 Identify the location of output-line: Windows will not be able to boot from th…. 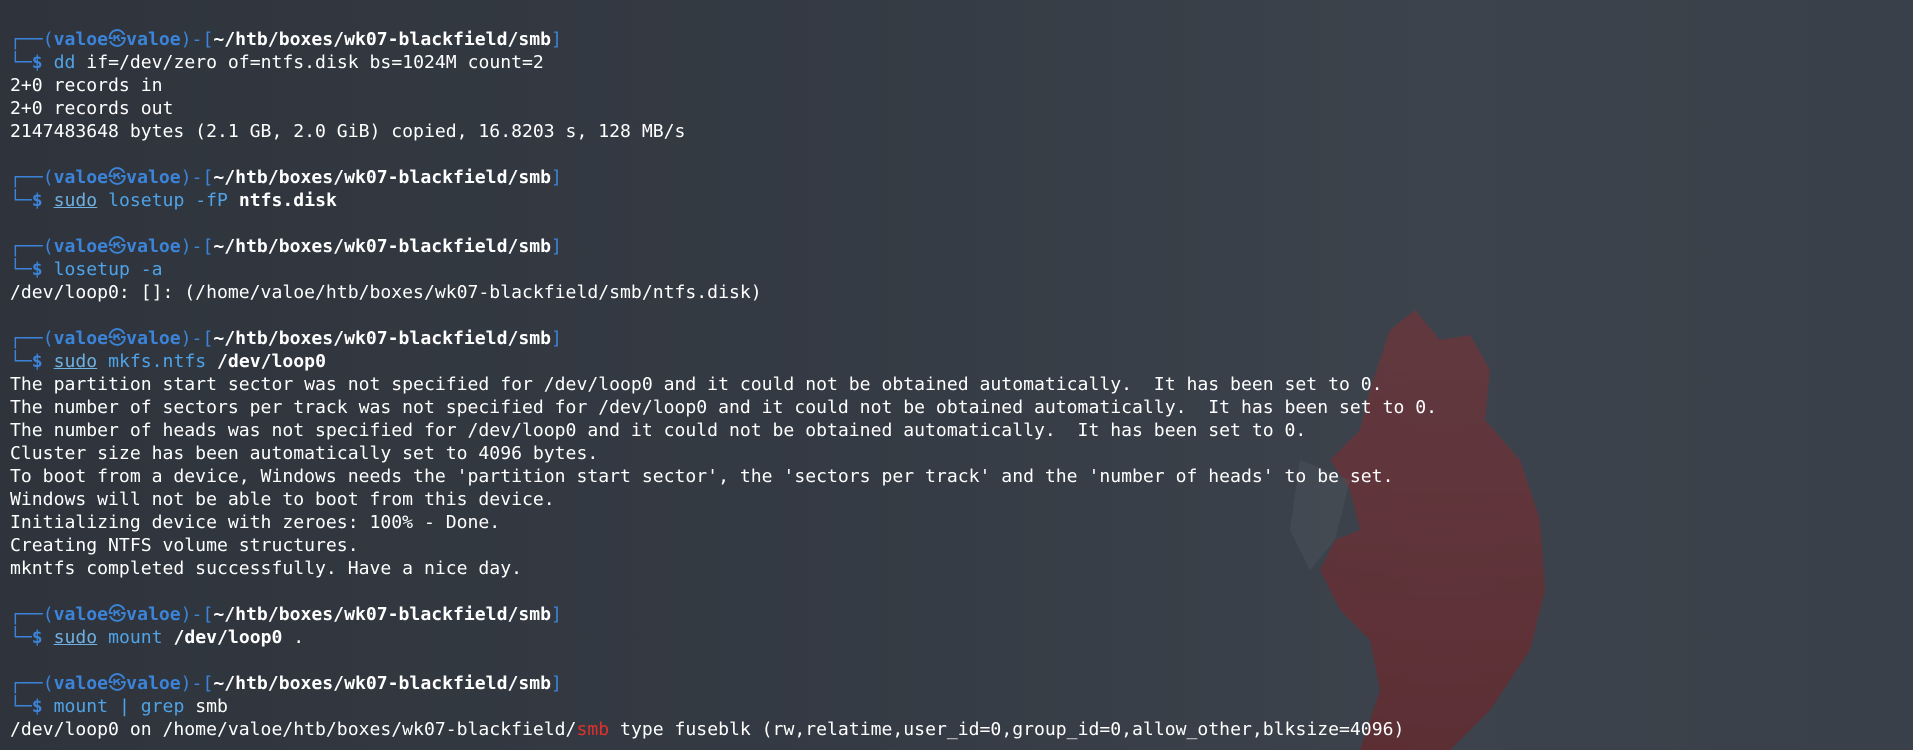
(282, 499).